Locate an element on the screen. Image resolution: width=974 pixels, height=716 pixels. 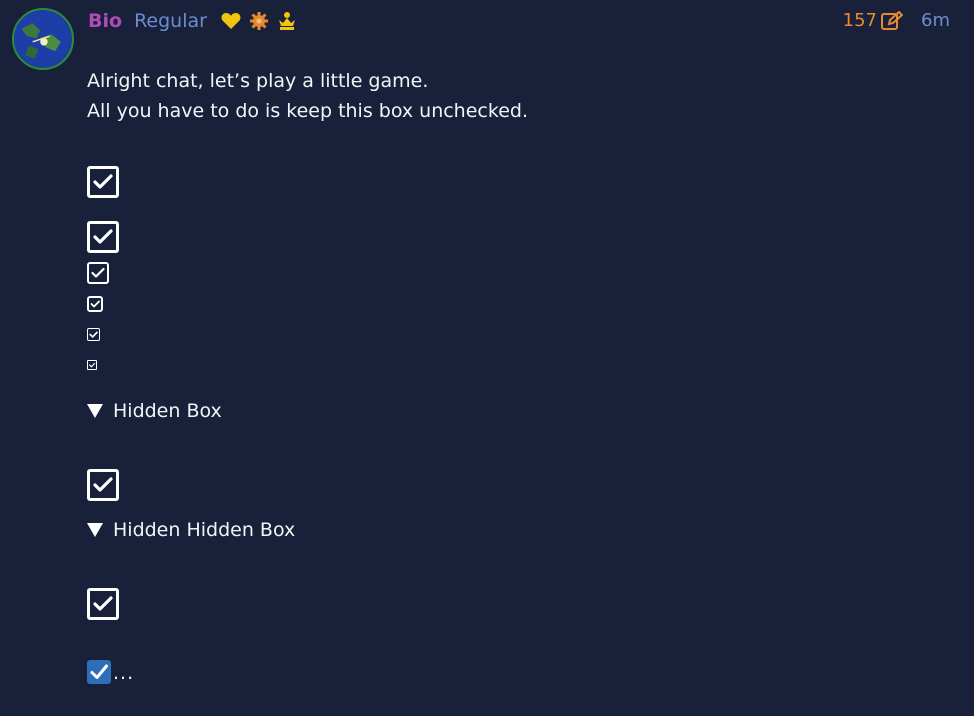
earth-avatar-icon is located at coordinates (41, 37).